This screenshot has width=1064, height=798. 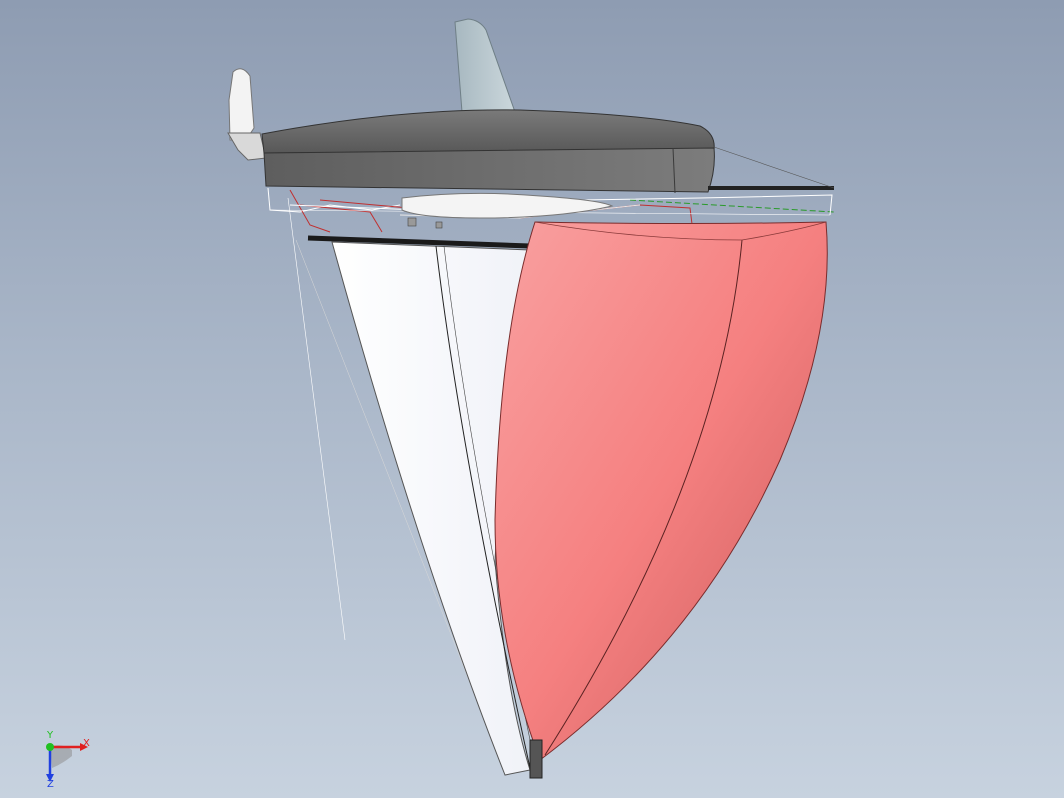 I want to click on keel-fin, so click(x=485, y=65).